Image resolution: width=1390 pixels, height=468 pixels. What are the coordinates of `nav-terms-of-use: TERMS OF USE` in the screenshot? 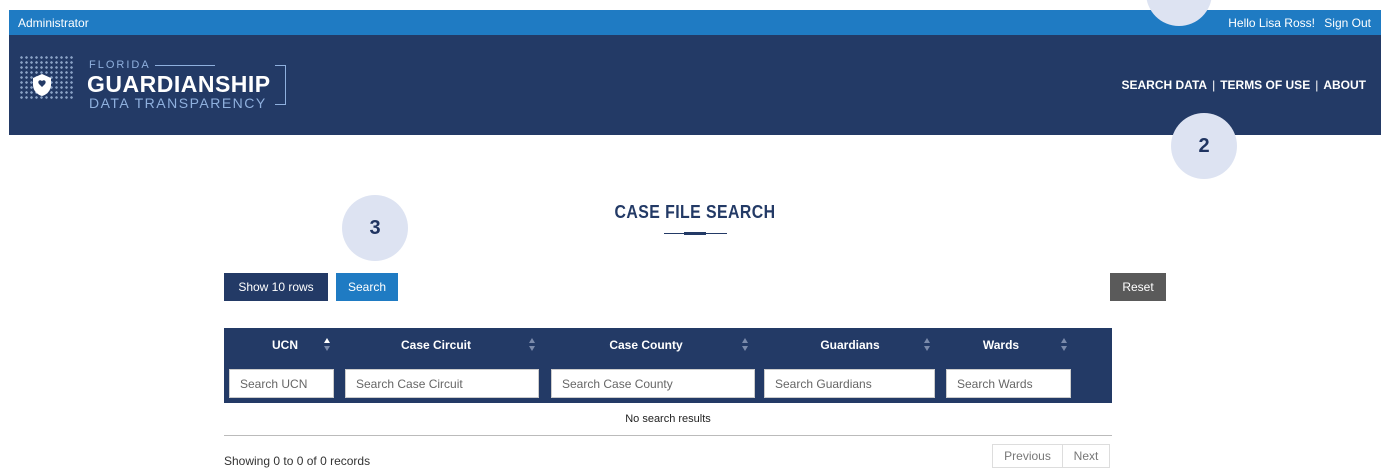 It's located at (1265, 85).